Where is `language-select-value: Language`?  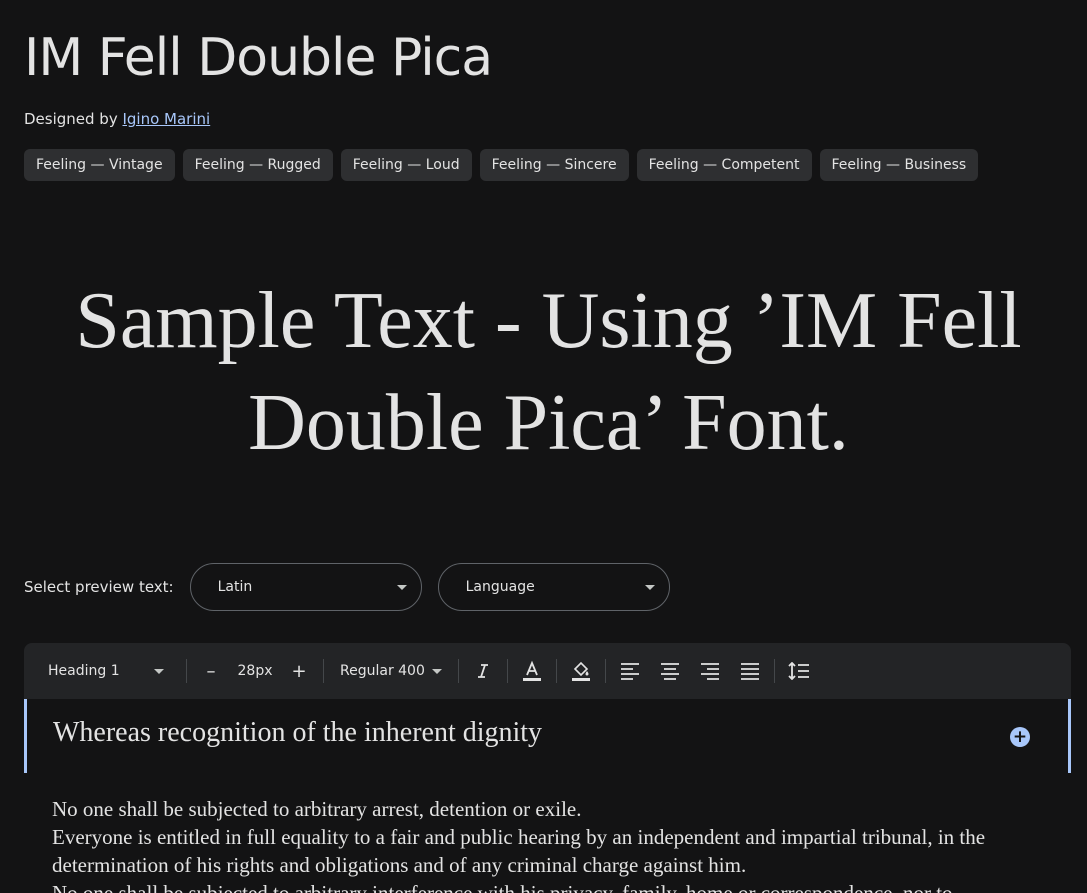
language-select-value: Language is located at coordinates (500, 587).